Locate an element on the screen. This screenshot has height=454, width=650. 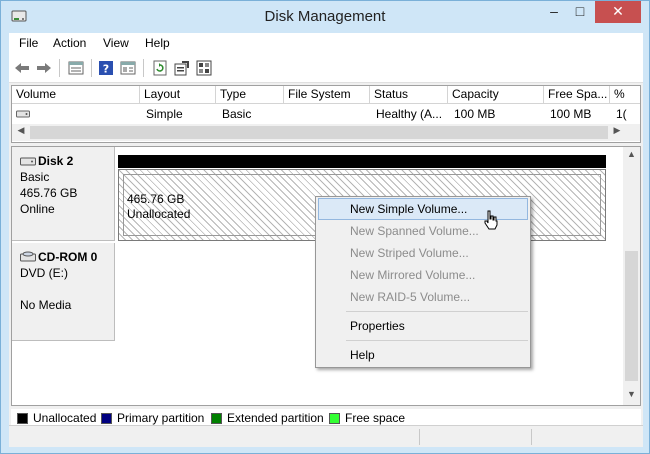
menu-item-help: Help is located at coordinates (423, 355).